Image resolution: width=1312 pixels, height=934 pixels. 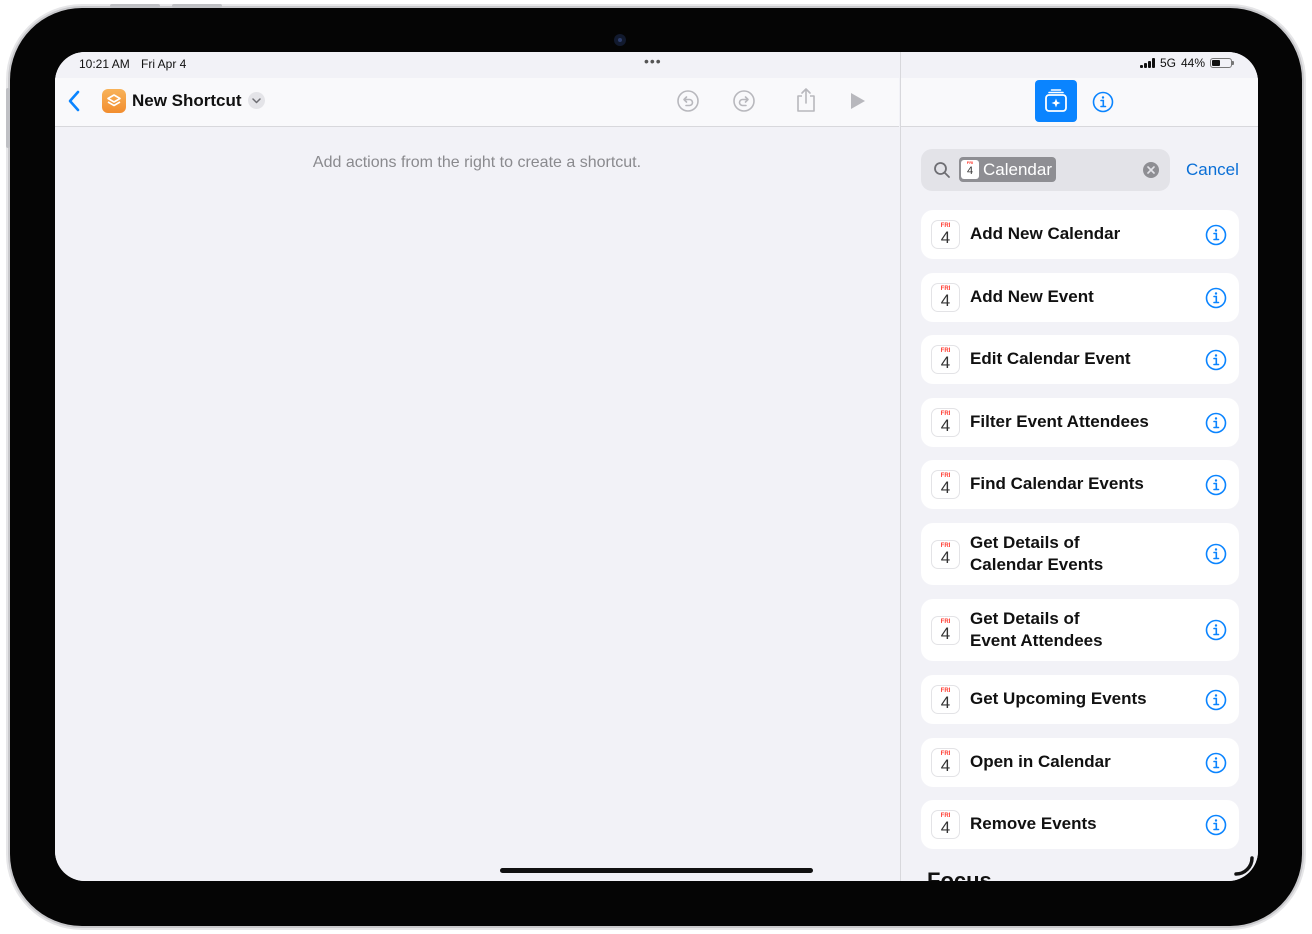 I want to click on action-row: FRI 4 Find Calendar Events, so click(x=1080, y=484).